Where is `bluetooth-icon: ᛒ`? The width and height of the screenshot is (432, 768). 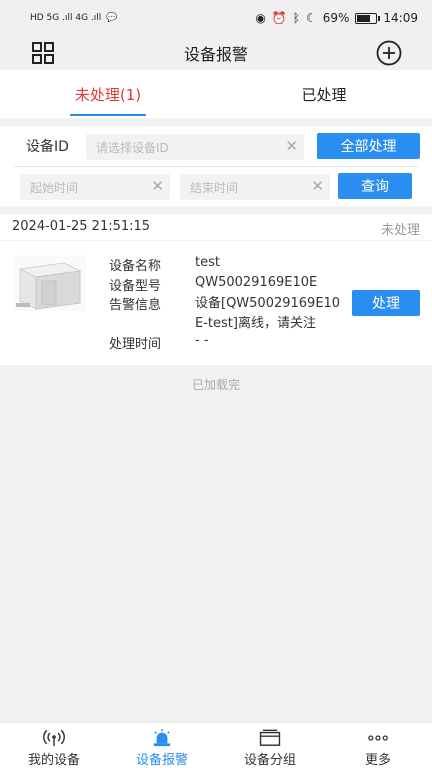 bluetooth-icon: ᛒ is located at coordinates (296, 18).